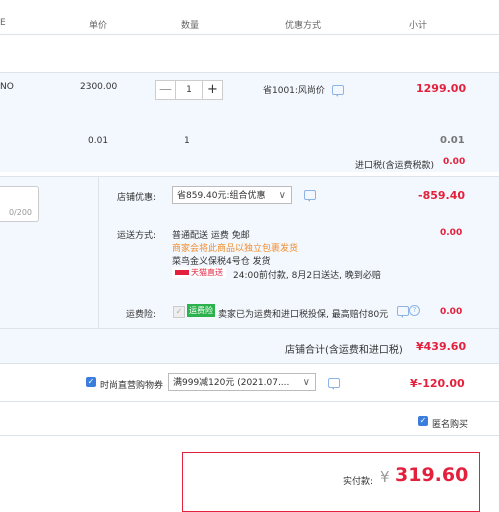 This screenshot has height=512, width=499. What do you see at coordinates (441, 346) in the screenshot?
I see `shop-total-value: ¥439.60` at bounding box center [441, 346].